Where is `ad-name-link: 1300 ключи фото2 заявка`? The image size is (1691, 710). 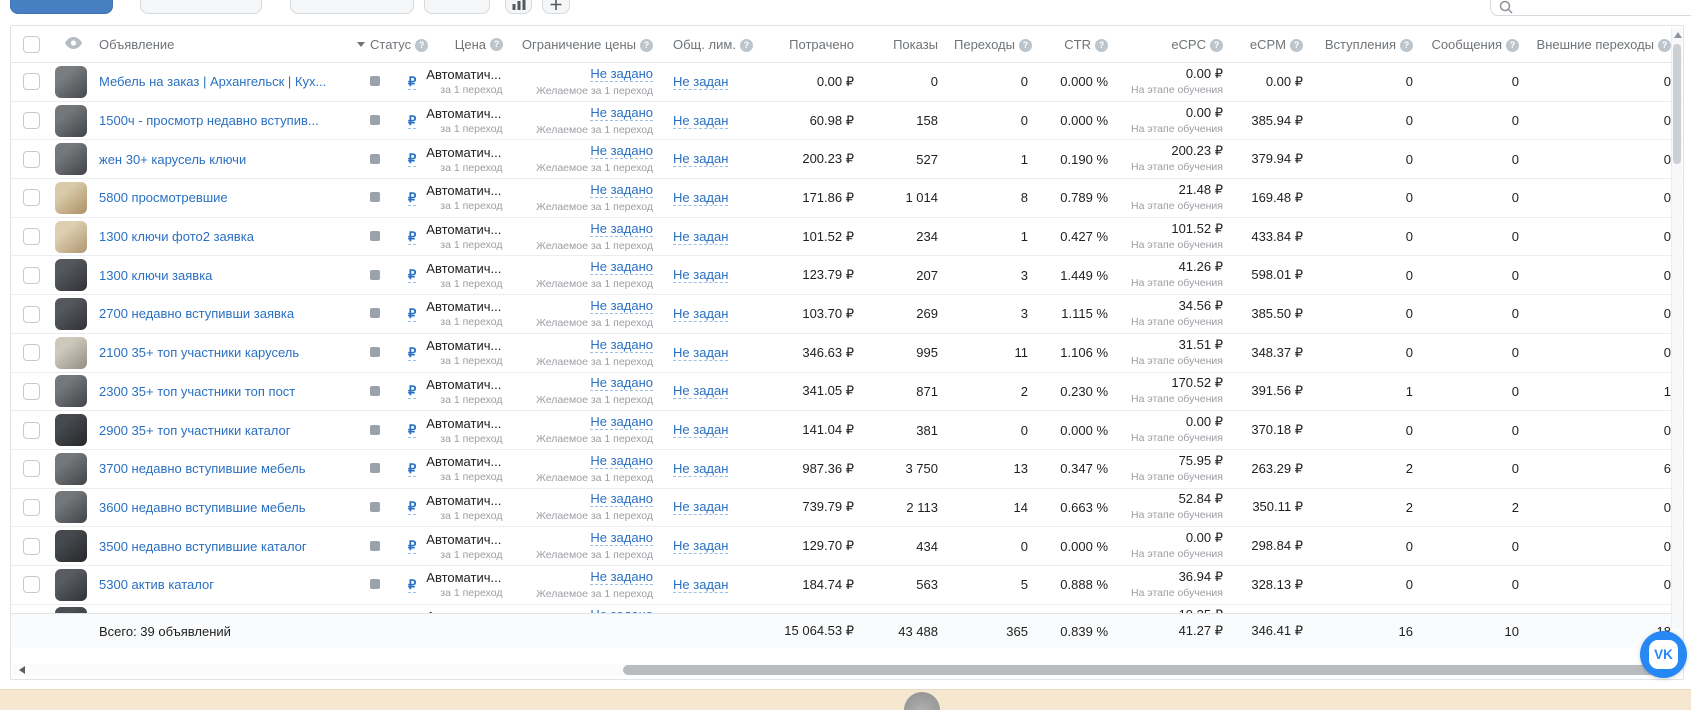 ad-name-link: 1300 ключи фото2 заявка is located at coordinates (224, 236).